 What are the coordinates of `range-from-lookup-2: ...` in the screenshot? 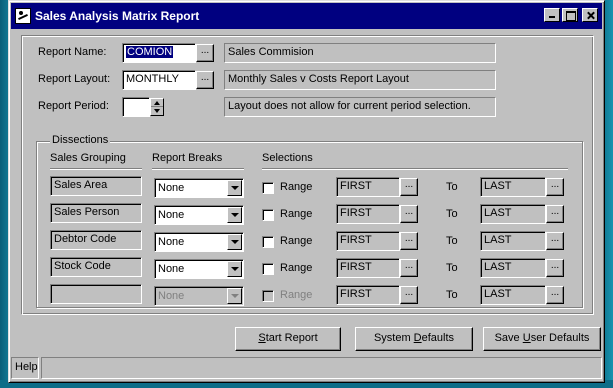 It's located at (409, 214).